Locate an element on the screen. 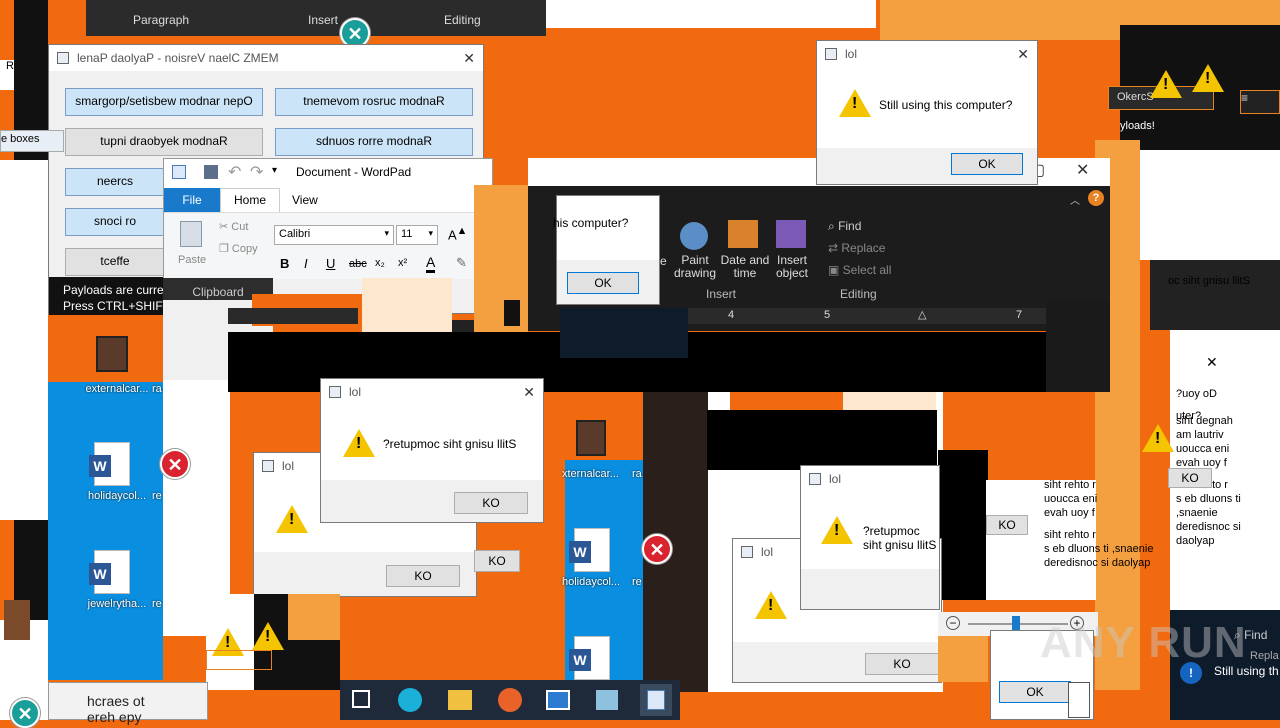 Image resolution: width=1280 pixels, height=728 pixels. reversed-dialog-2: lol ✕ ! ?retupmoc siht gnisu llitS KO is located at coordinates (432, 450).